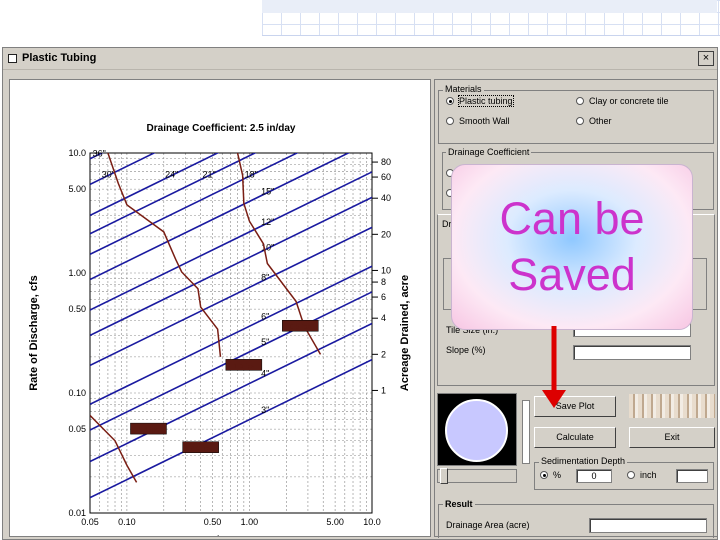 The width and height of the screenshot is (720, 540). I want to click on material-clay-tile-label: Clay or concrete tile, so click(629, 101).